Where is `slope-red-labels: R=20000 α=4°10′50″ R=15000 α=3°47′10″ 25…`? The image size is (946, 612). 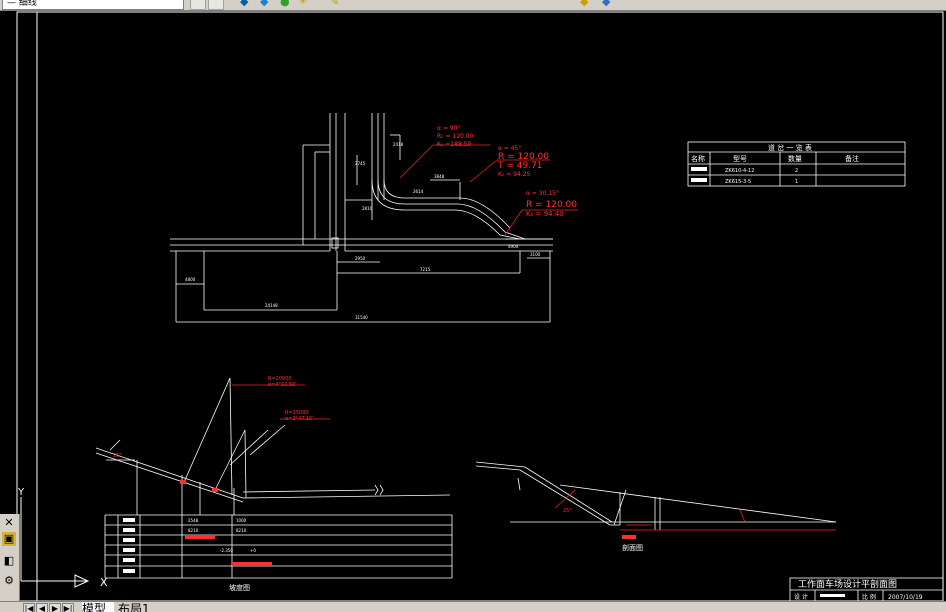
slope-red-labels: R=20000 α=4°10′50″ R=15000 α=3°47′10″ 25… is located at coordinates (221, 471).